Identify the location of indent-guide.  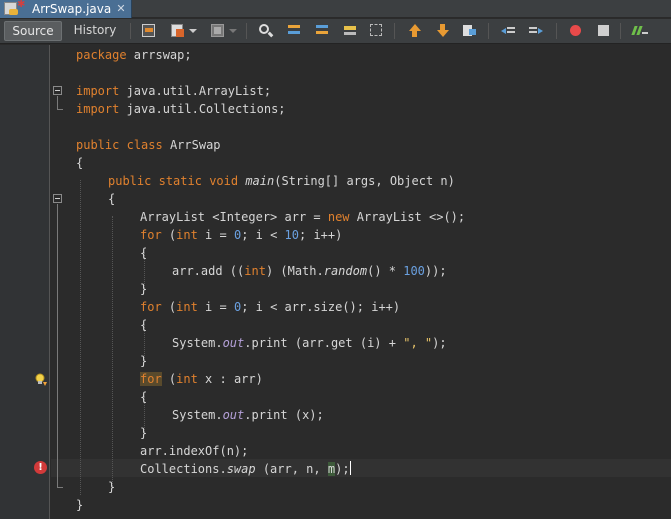
(112, 351).